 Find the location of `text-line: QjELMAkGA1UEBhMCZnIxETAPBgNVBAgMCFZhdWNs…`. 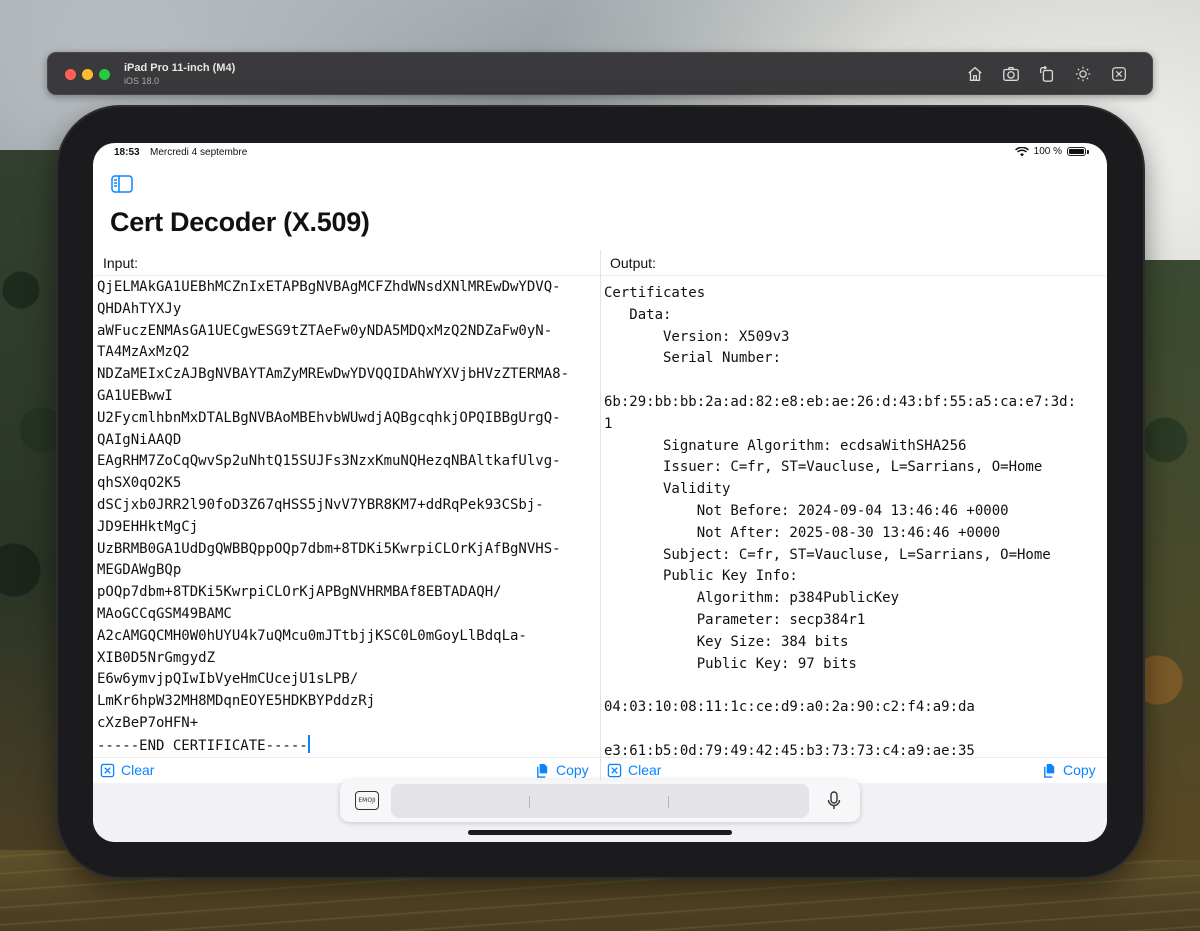

text-line: QjELMAkGA1UEBhMCZnIxETAPBgNVBAgMCFZhdWNs… is located at coordinates (329, 287).